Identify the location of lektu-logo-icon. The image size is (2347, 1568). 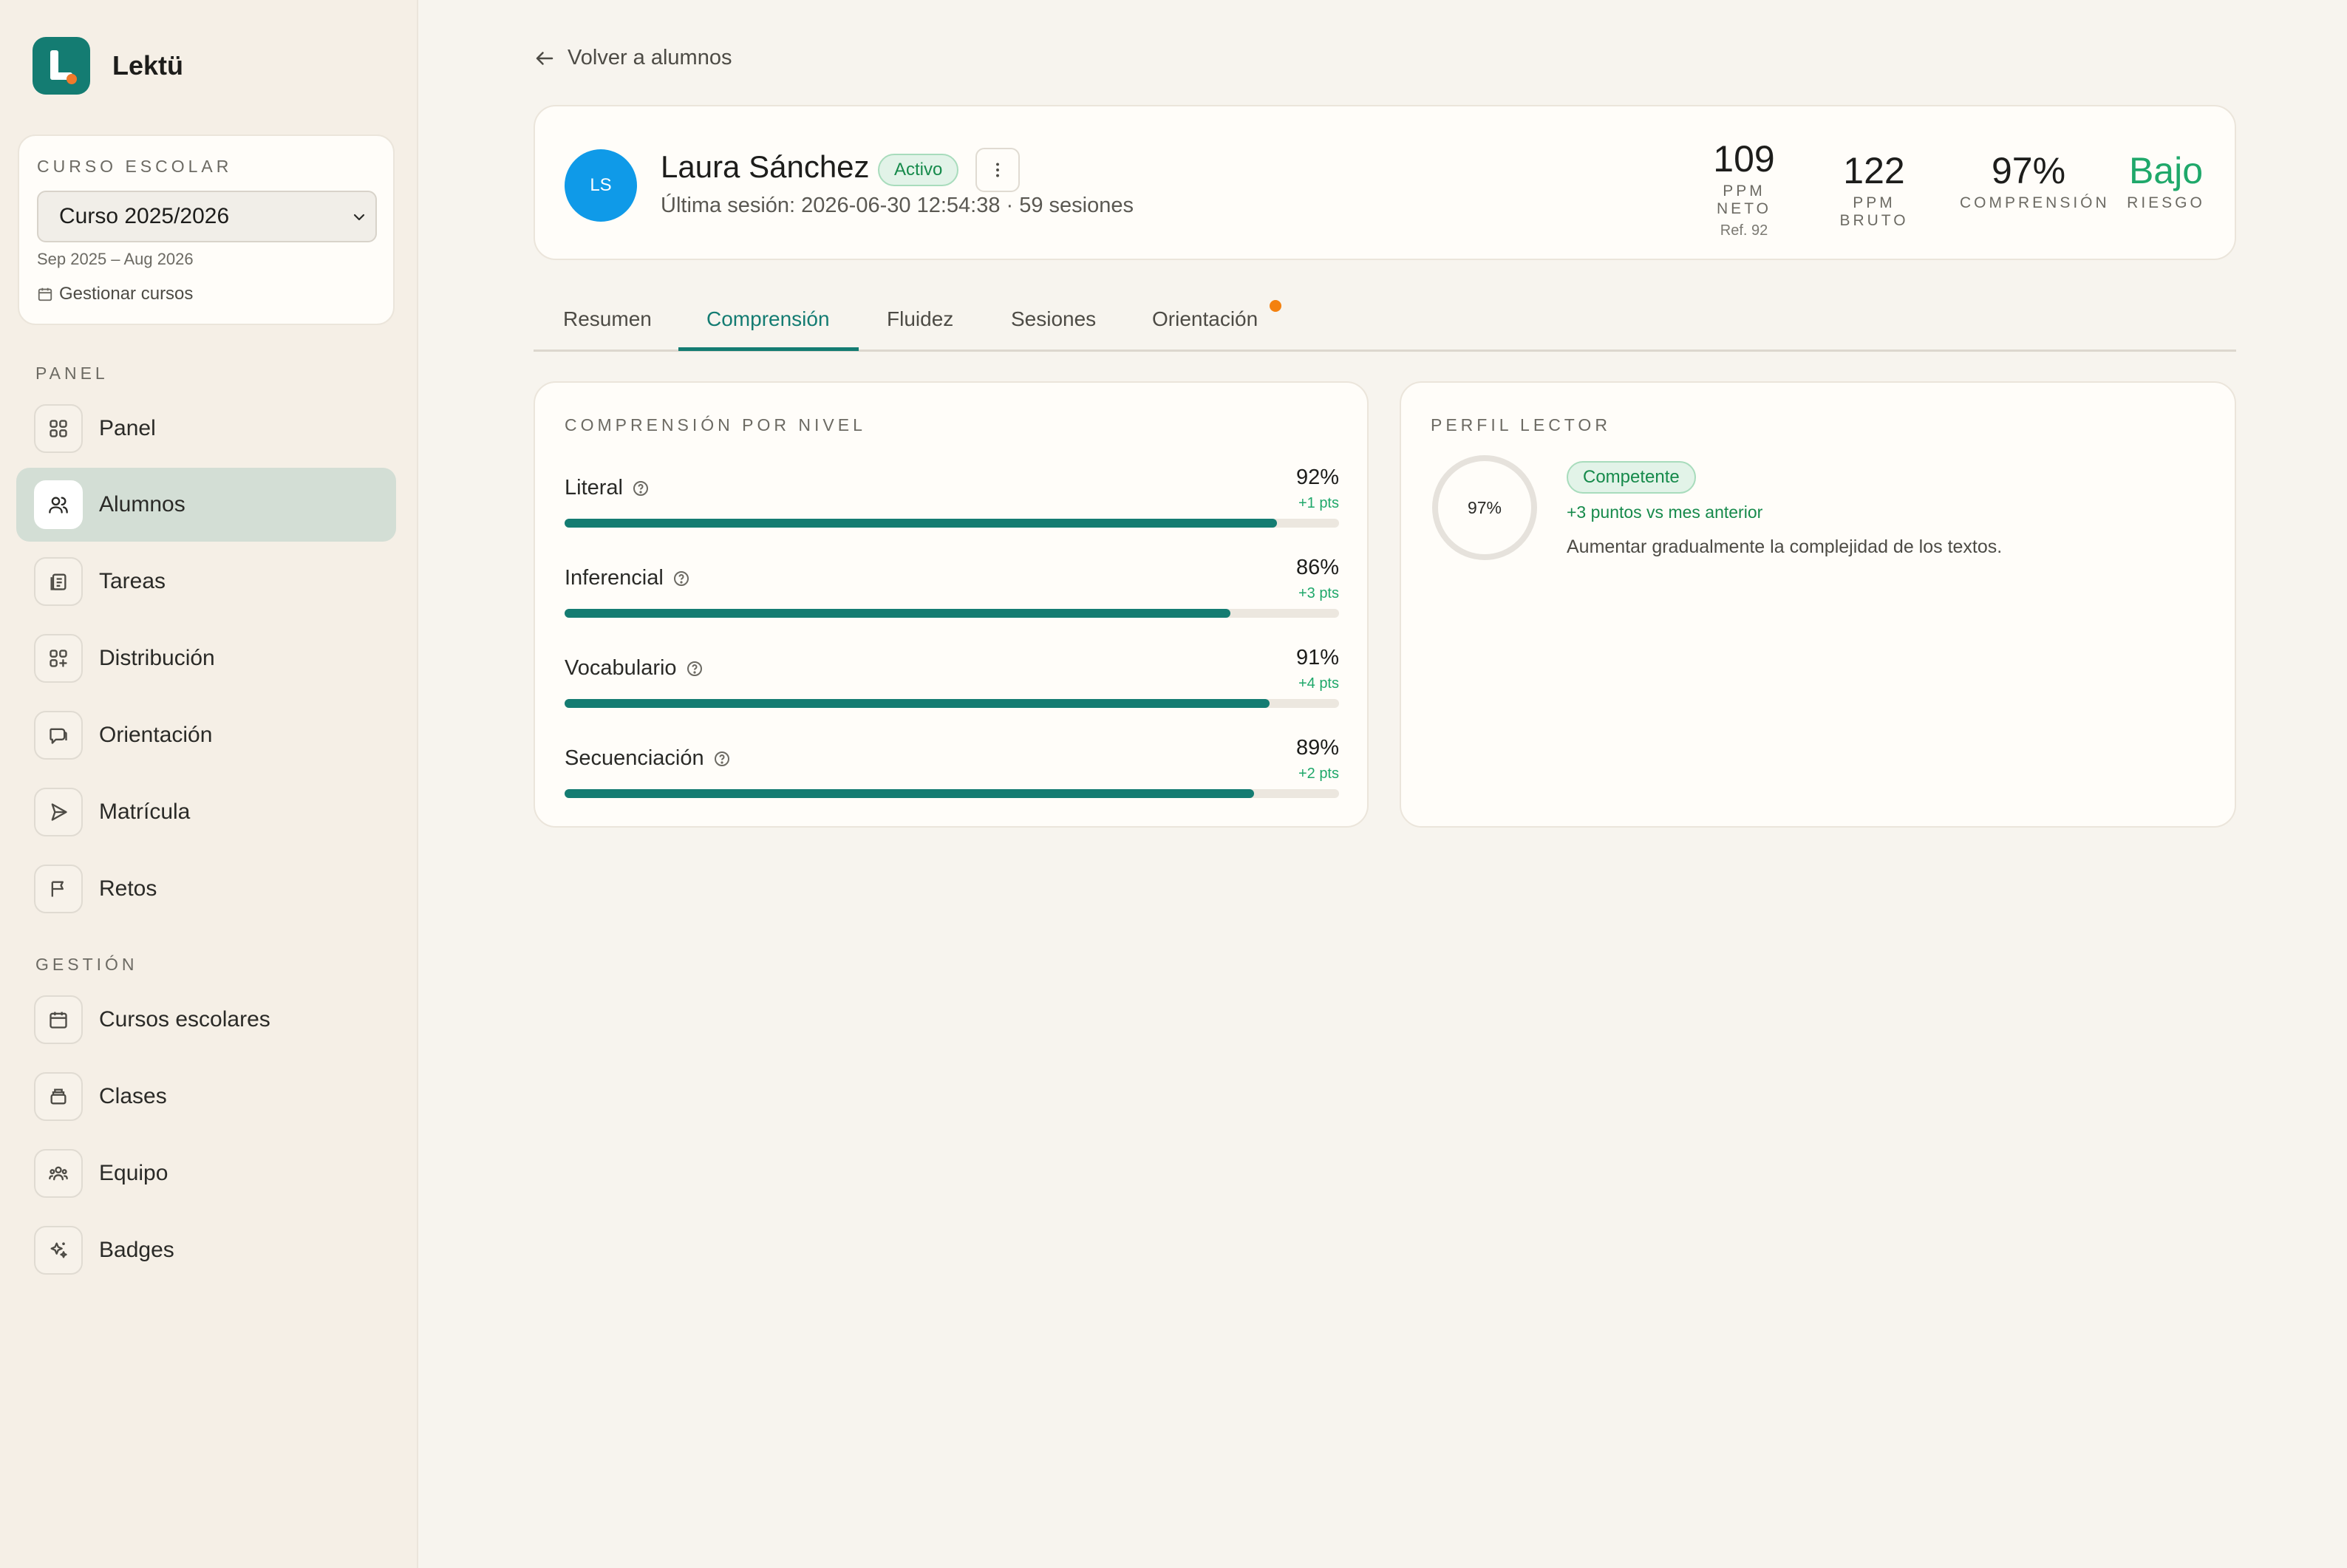
(61, 66).